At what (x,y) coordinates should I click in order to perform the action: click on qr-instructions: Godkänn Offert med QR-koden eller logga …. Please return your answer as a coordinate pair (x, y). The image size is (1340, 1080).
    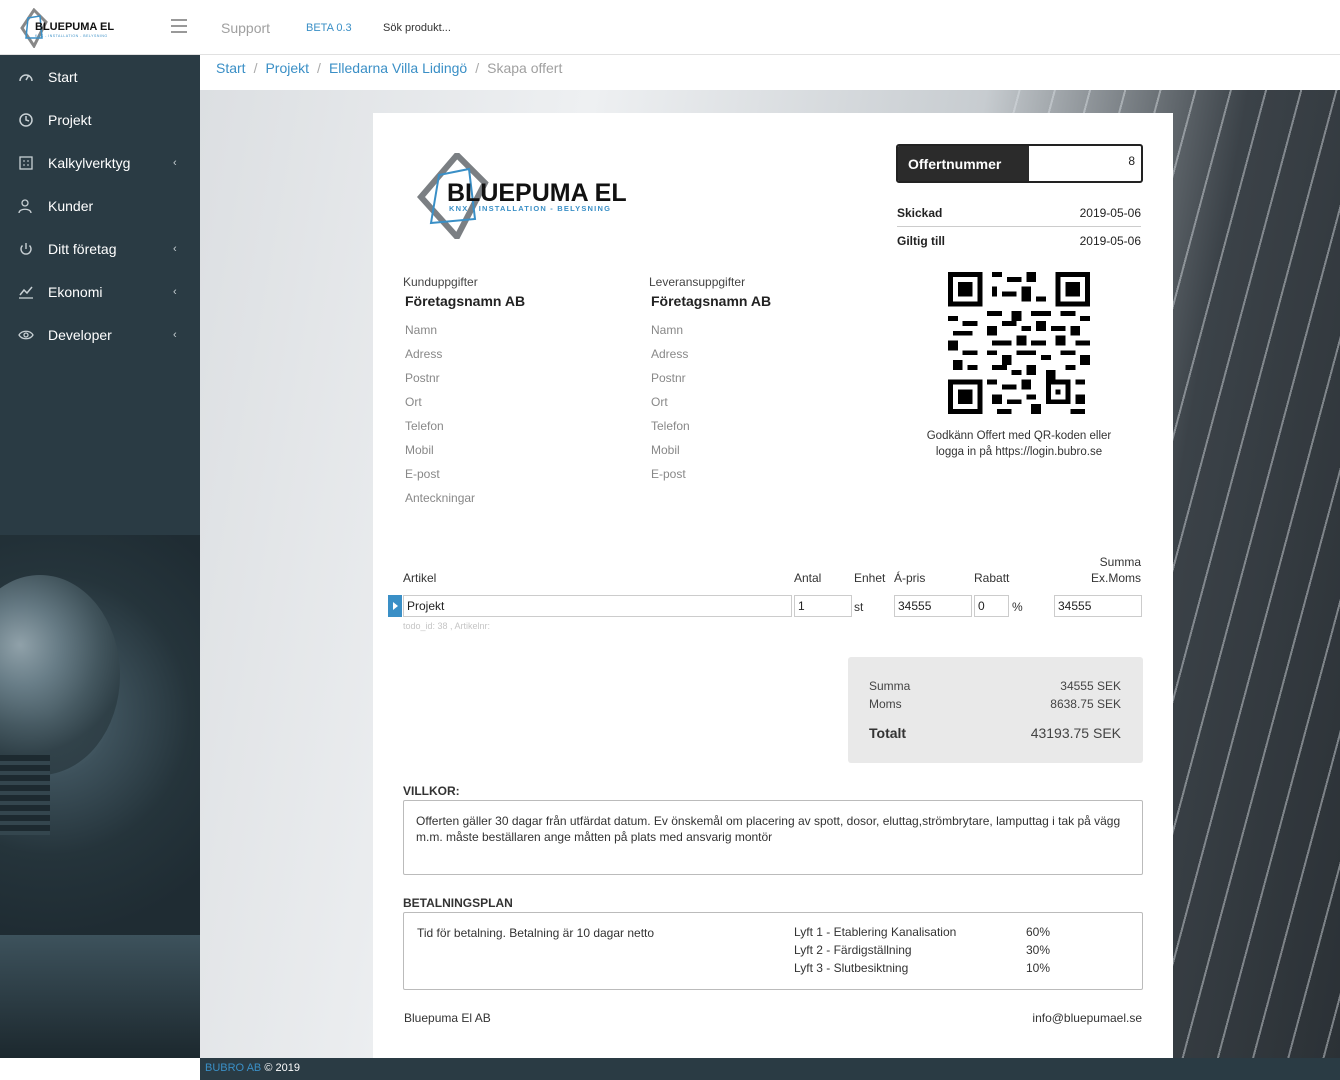
    Looking at the image, I should click on (1019, 444).